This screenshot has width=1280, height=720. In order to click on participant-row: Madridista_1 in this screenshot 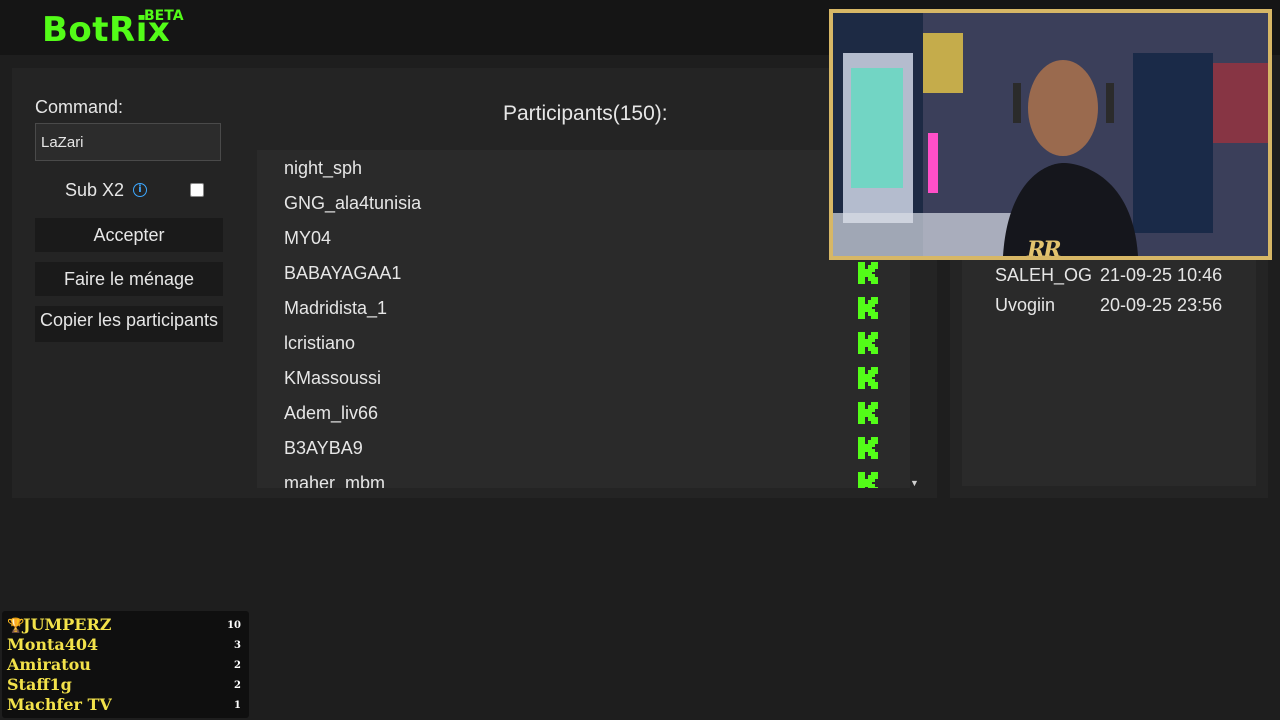, I will do `click(583, 307)`.